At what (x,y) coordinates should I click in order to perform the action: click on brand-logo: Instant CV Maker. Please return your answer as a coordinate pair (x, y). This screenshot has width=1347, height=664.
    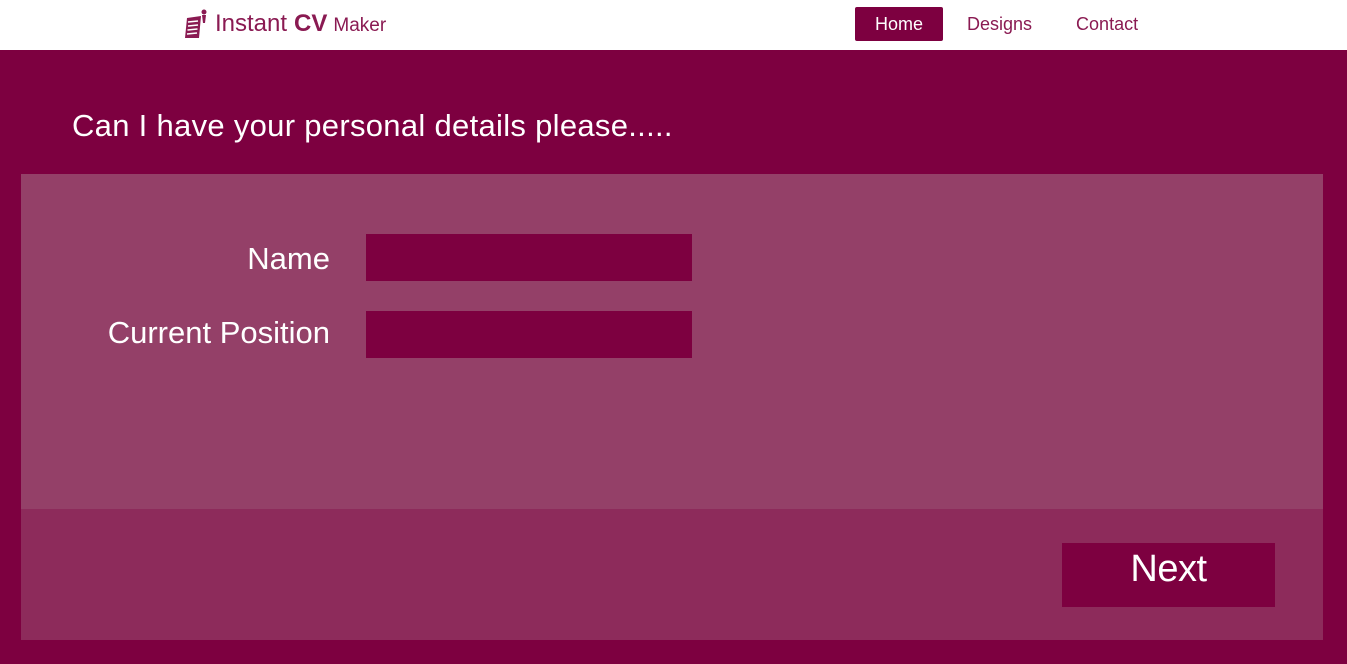
    Looking at the image, I should click on (285, 24).